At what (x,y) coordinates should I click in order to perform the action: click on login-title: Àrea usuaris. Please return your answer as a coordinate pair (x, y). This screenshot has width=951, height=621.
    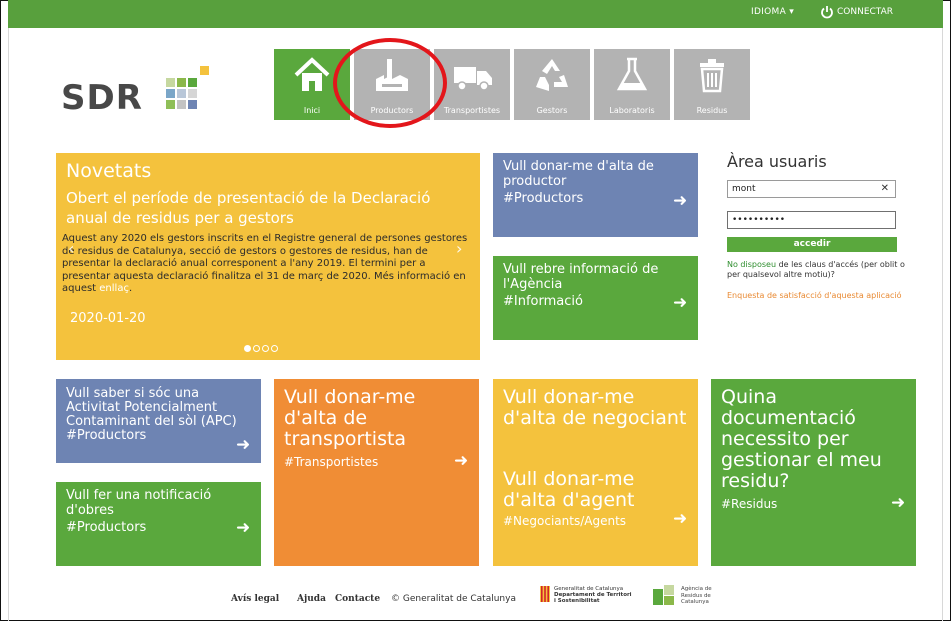
    Looking at the image, I should click on (777, 161).